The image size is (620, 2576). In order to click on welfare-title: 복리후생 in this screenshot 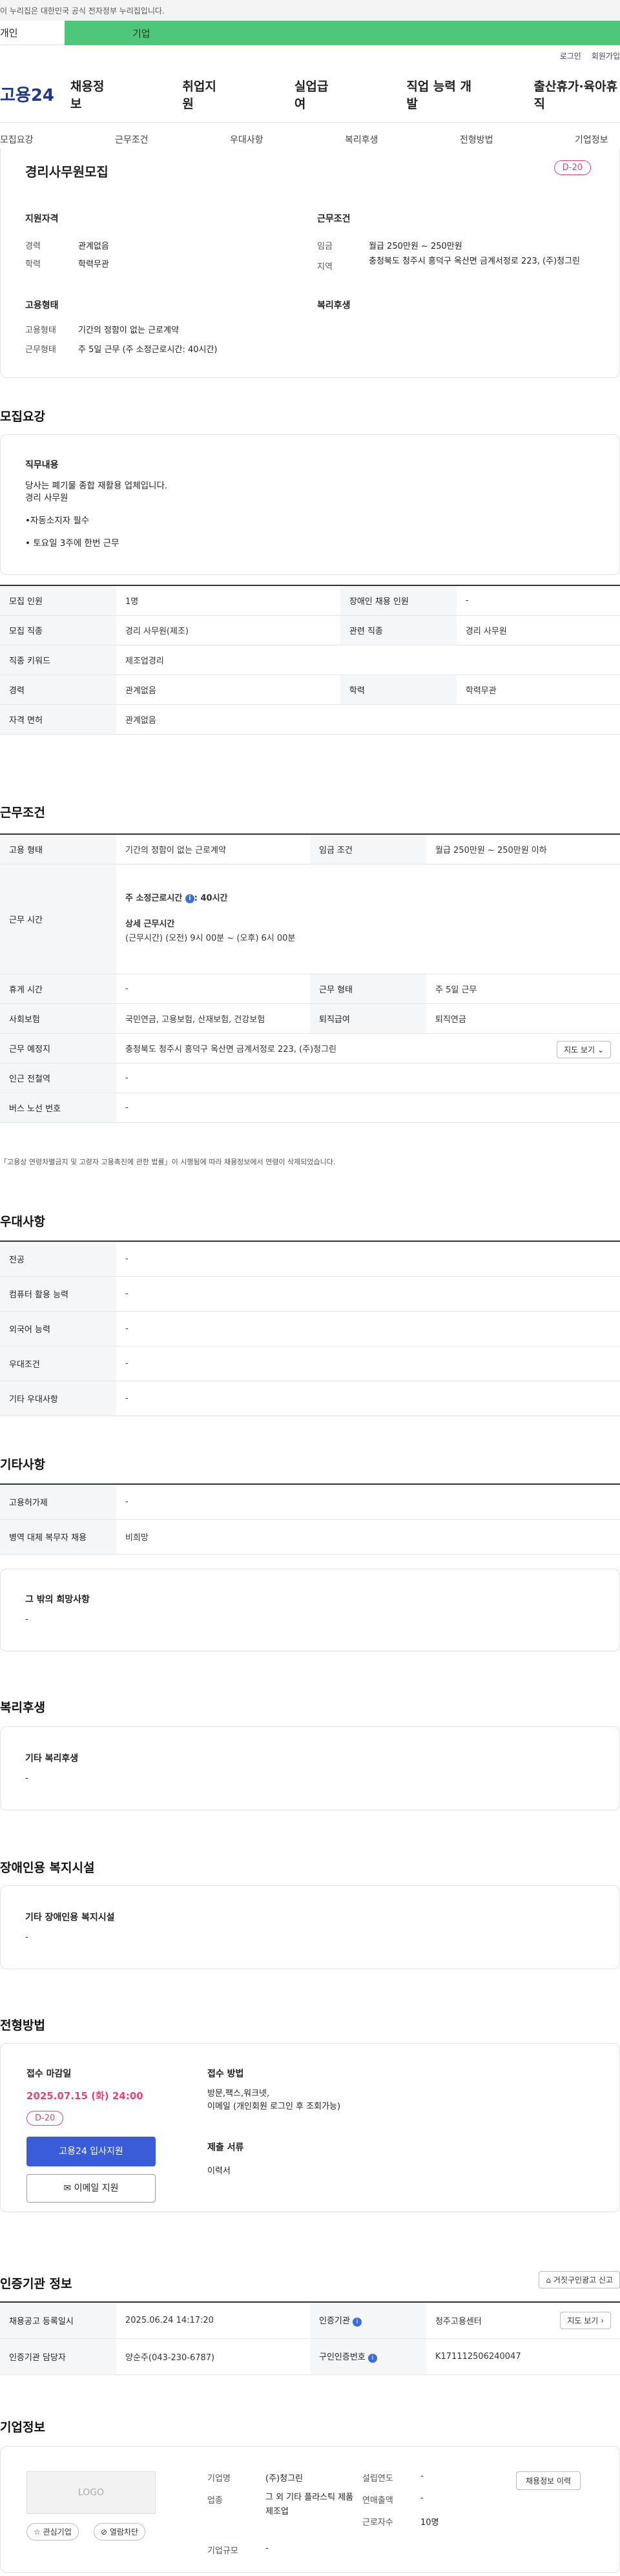, I will do `click(334, 305)`.